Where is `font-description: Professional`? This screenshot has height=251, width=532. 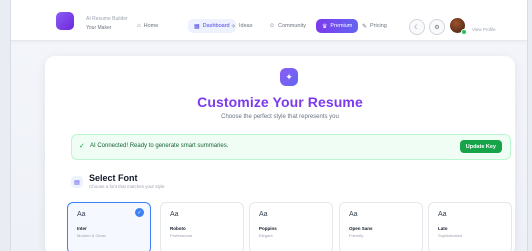
font-description: Professional is located at coordinates (181, 235).